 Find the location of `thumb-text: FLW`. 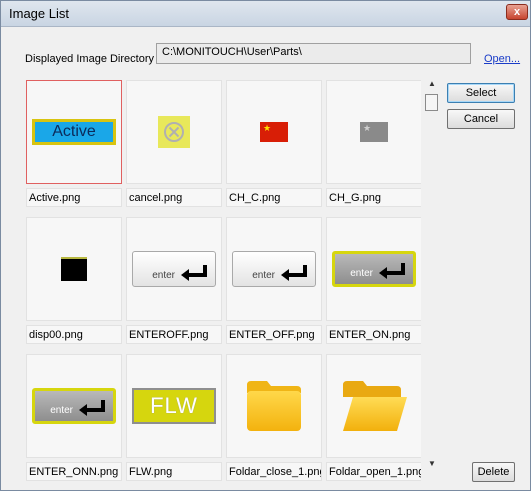

thumb-text: FLW is located at coordinates (174, 405).